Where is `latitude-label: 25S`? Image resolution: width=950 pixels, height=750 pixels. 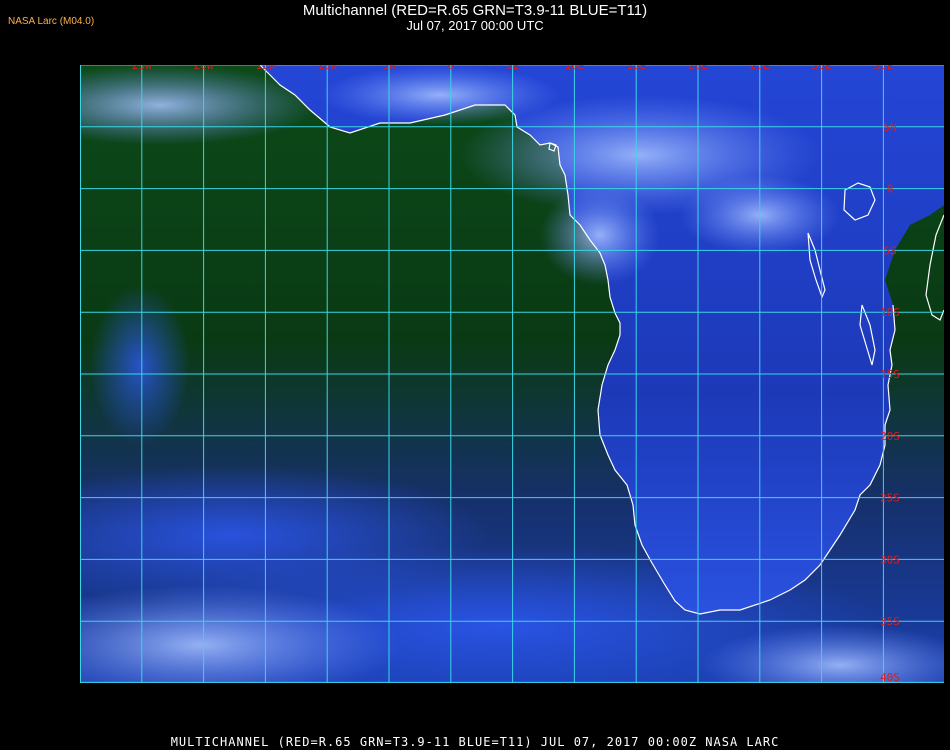
latitude-label: 25S is located at coordinates (890, 498).